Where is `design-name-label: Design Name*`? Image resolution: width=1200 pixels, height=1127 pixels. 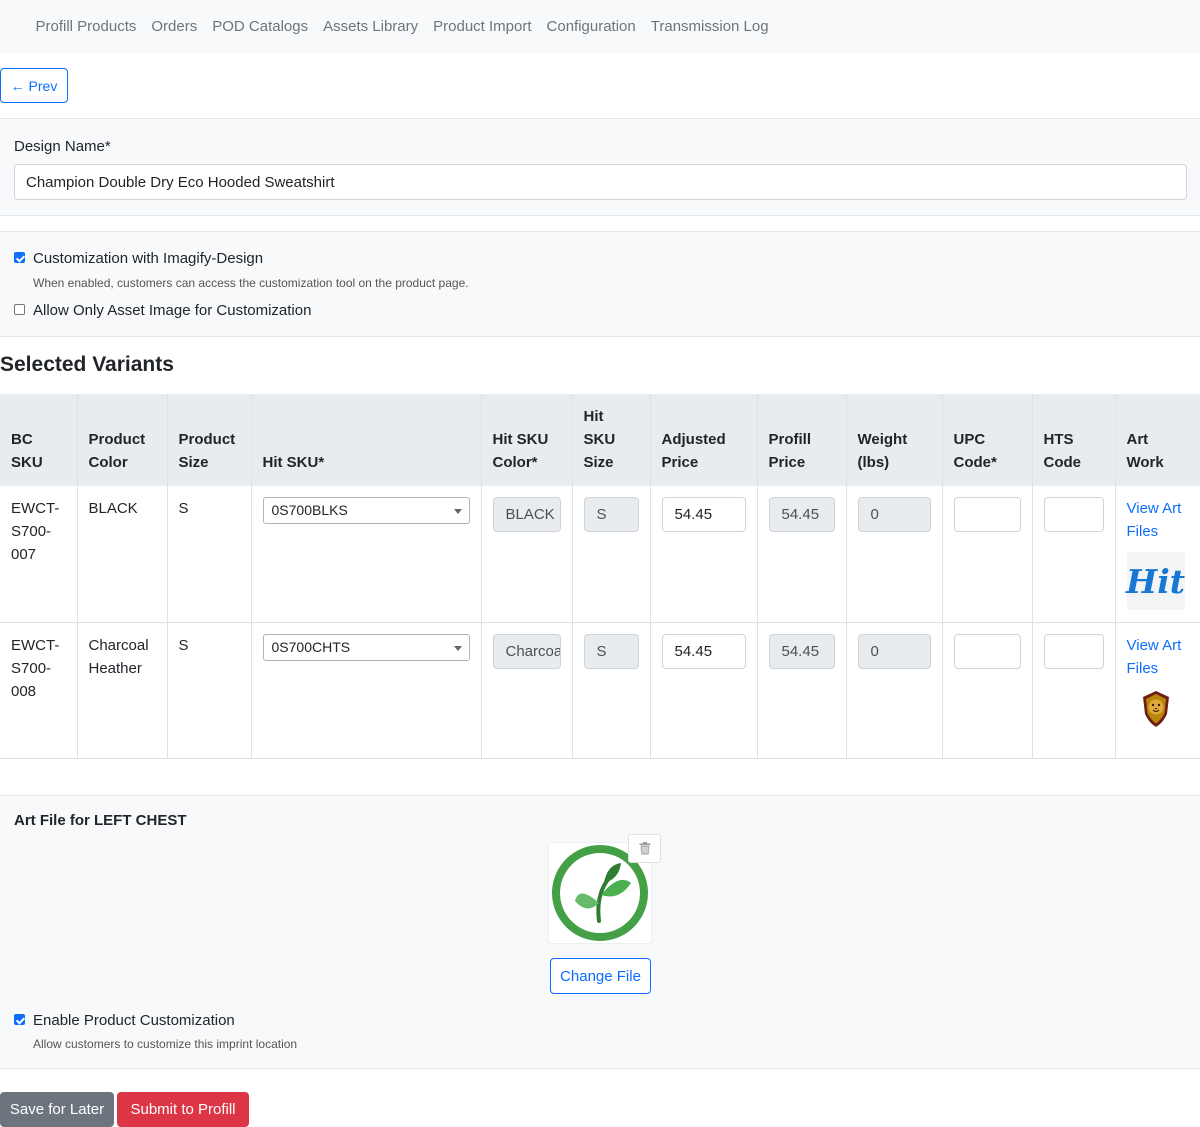
design-name-label: Design Name* is located at coordinates (62, 146).